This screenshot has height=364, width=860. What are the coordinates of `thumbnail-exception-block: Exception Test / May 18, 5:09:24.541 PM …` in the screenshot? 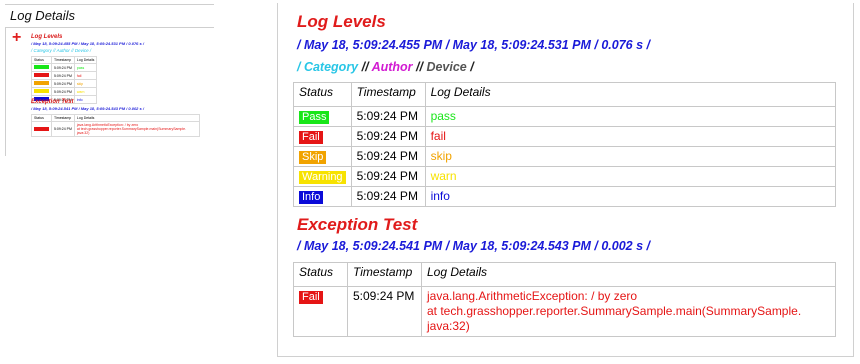 It's located at (121, 118).